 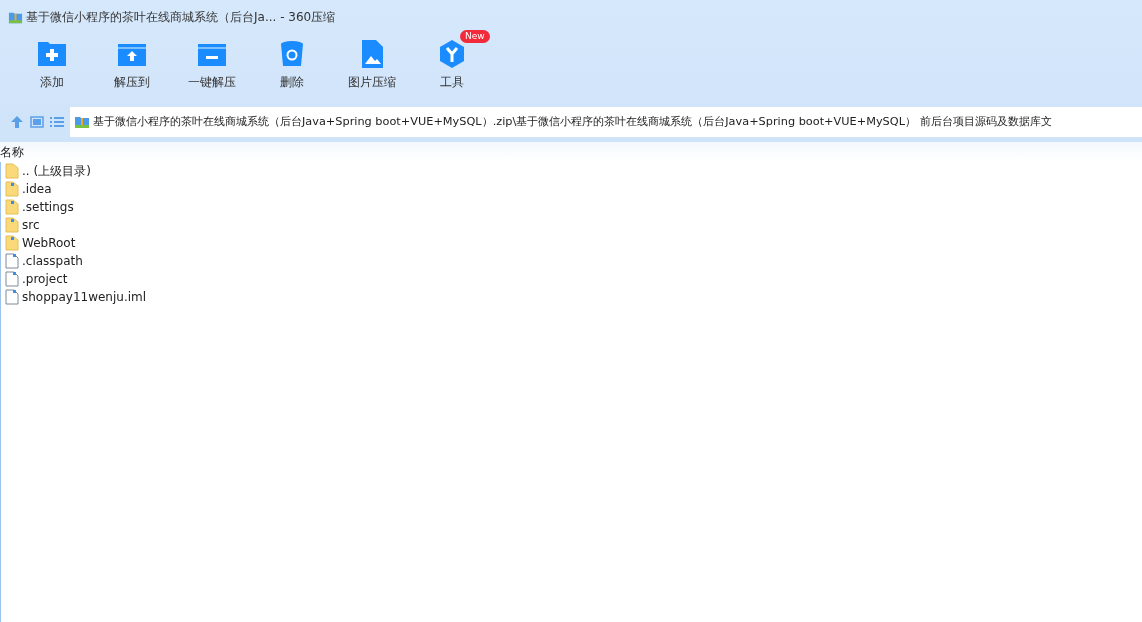 I want to click on address-field: 基于微信小程序的茶叶在线商城系统（后台Java+Spring boot+VUE+MySQL）.zip\基于微信小程序的茶叶在线商城系统（后台Java+Spring boot+VUE+MySQL） 前后台项目源码及数据库文, so click(x=606, y=122).